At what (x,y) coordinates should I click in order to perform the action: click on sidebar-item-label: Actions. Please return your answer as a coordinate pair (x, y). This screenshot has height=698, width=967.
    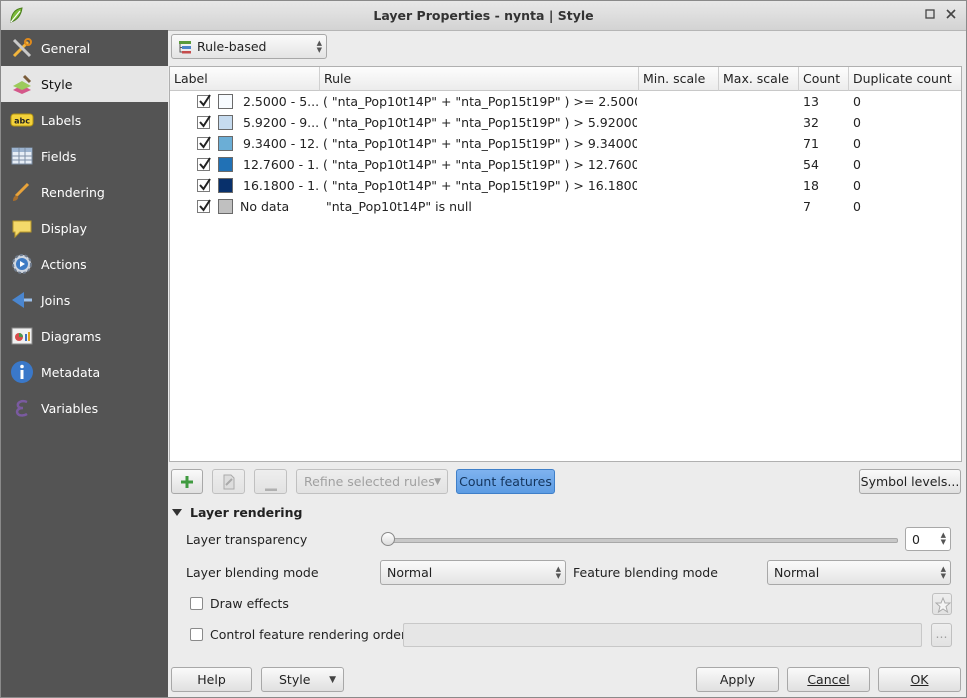
    Looking at the image, I should click on (64, 264).